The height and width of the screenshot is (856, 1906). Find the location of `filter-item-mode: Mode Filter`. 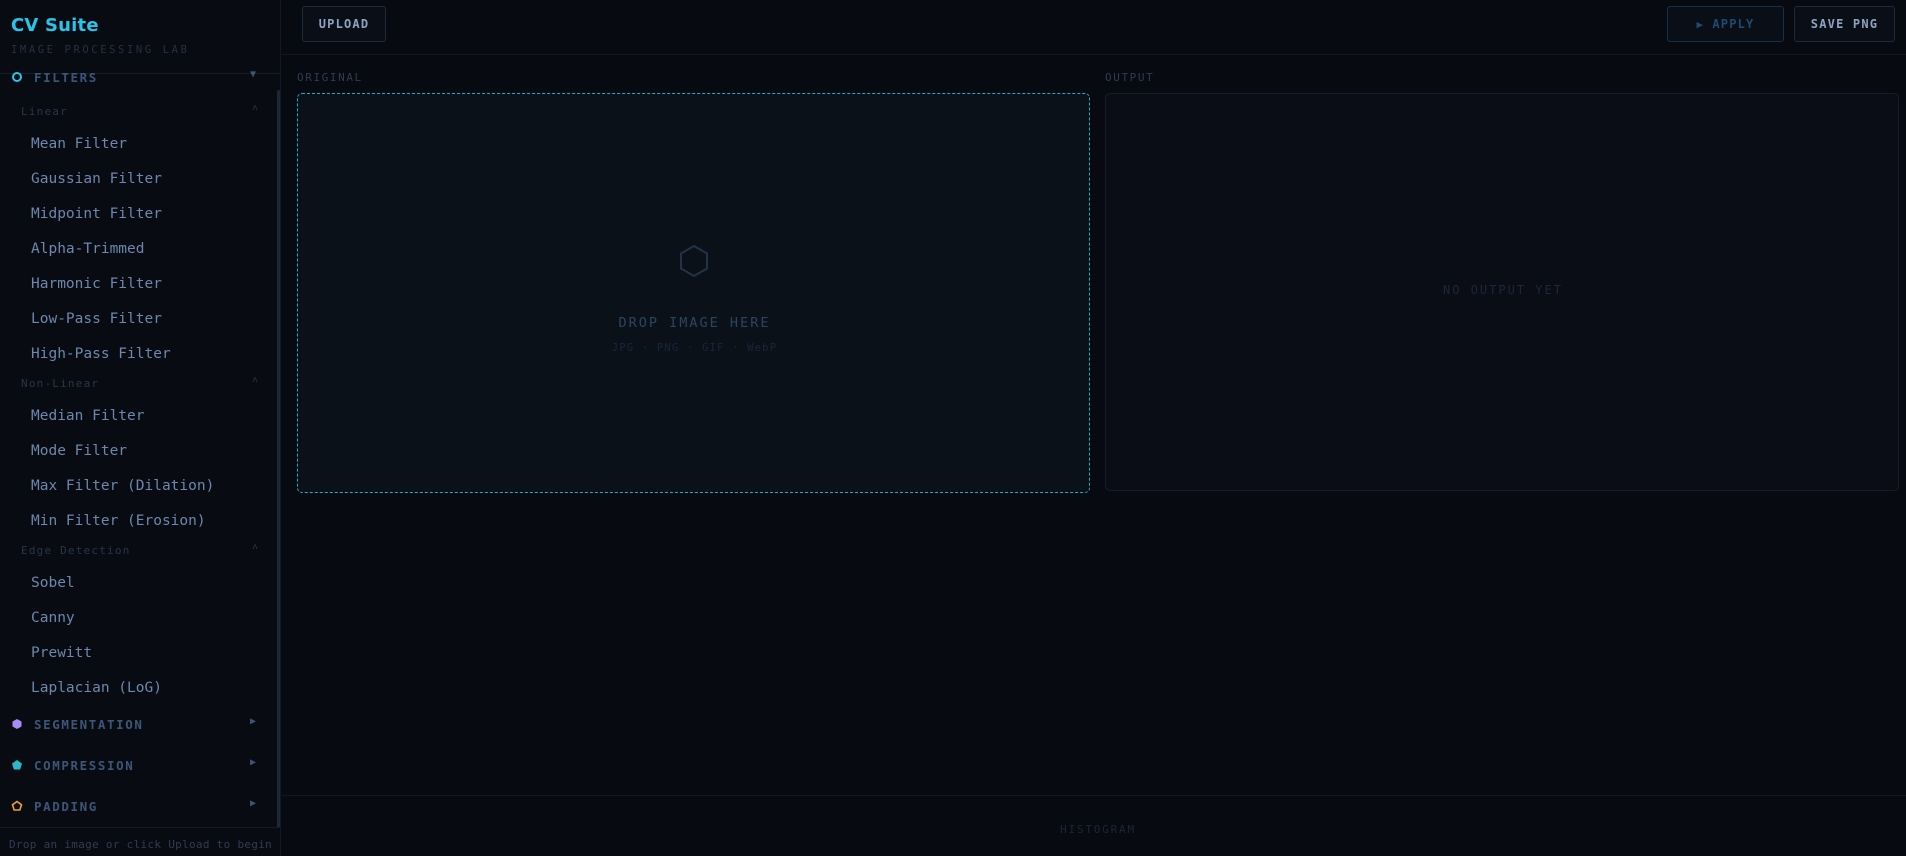

filter-item-mode: Mode Filter is located at coordinates (141, 451).